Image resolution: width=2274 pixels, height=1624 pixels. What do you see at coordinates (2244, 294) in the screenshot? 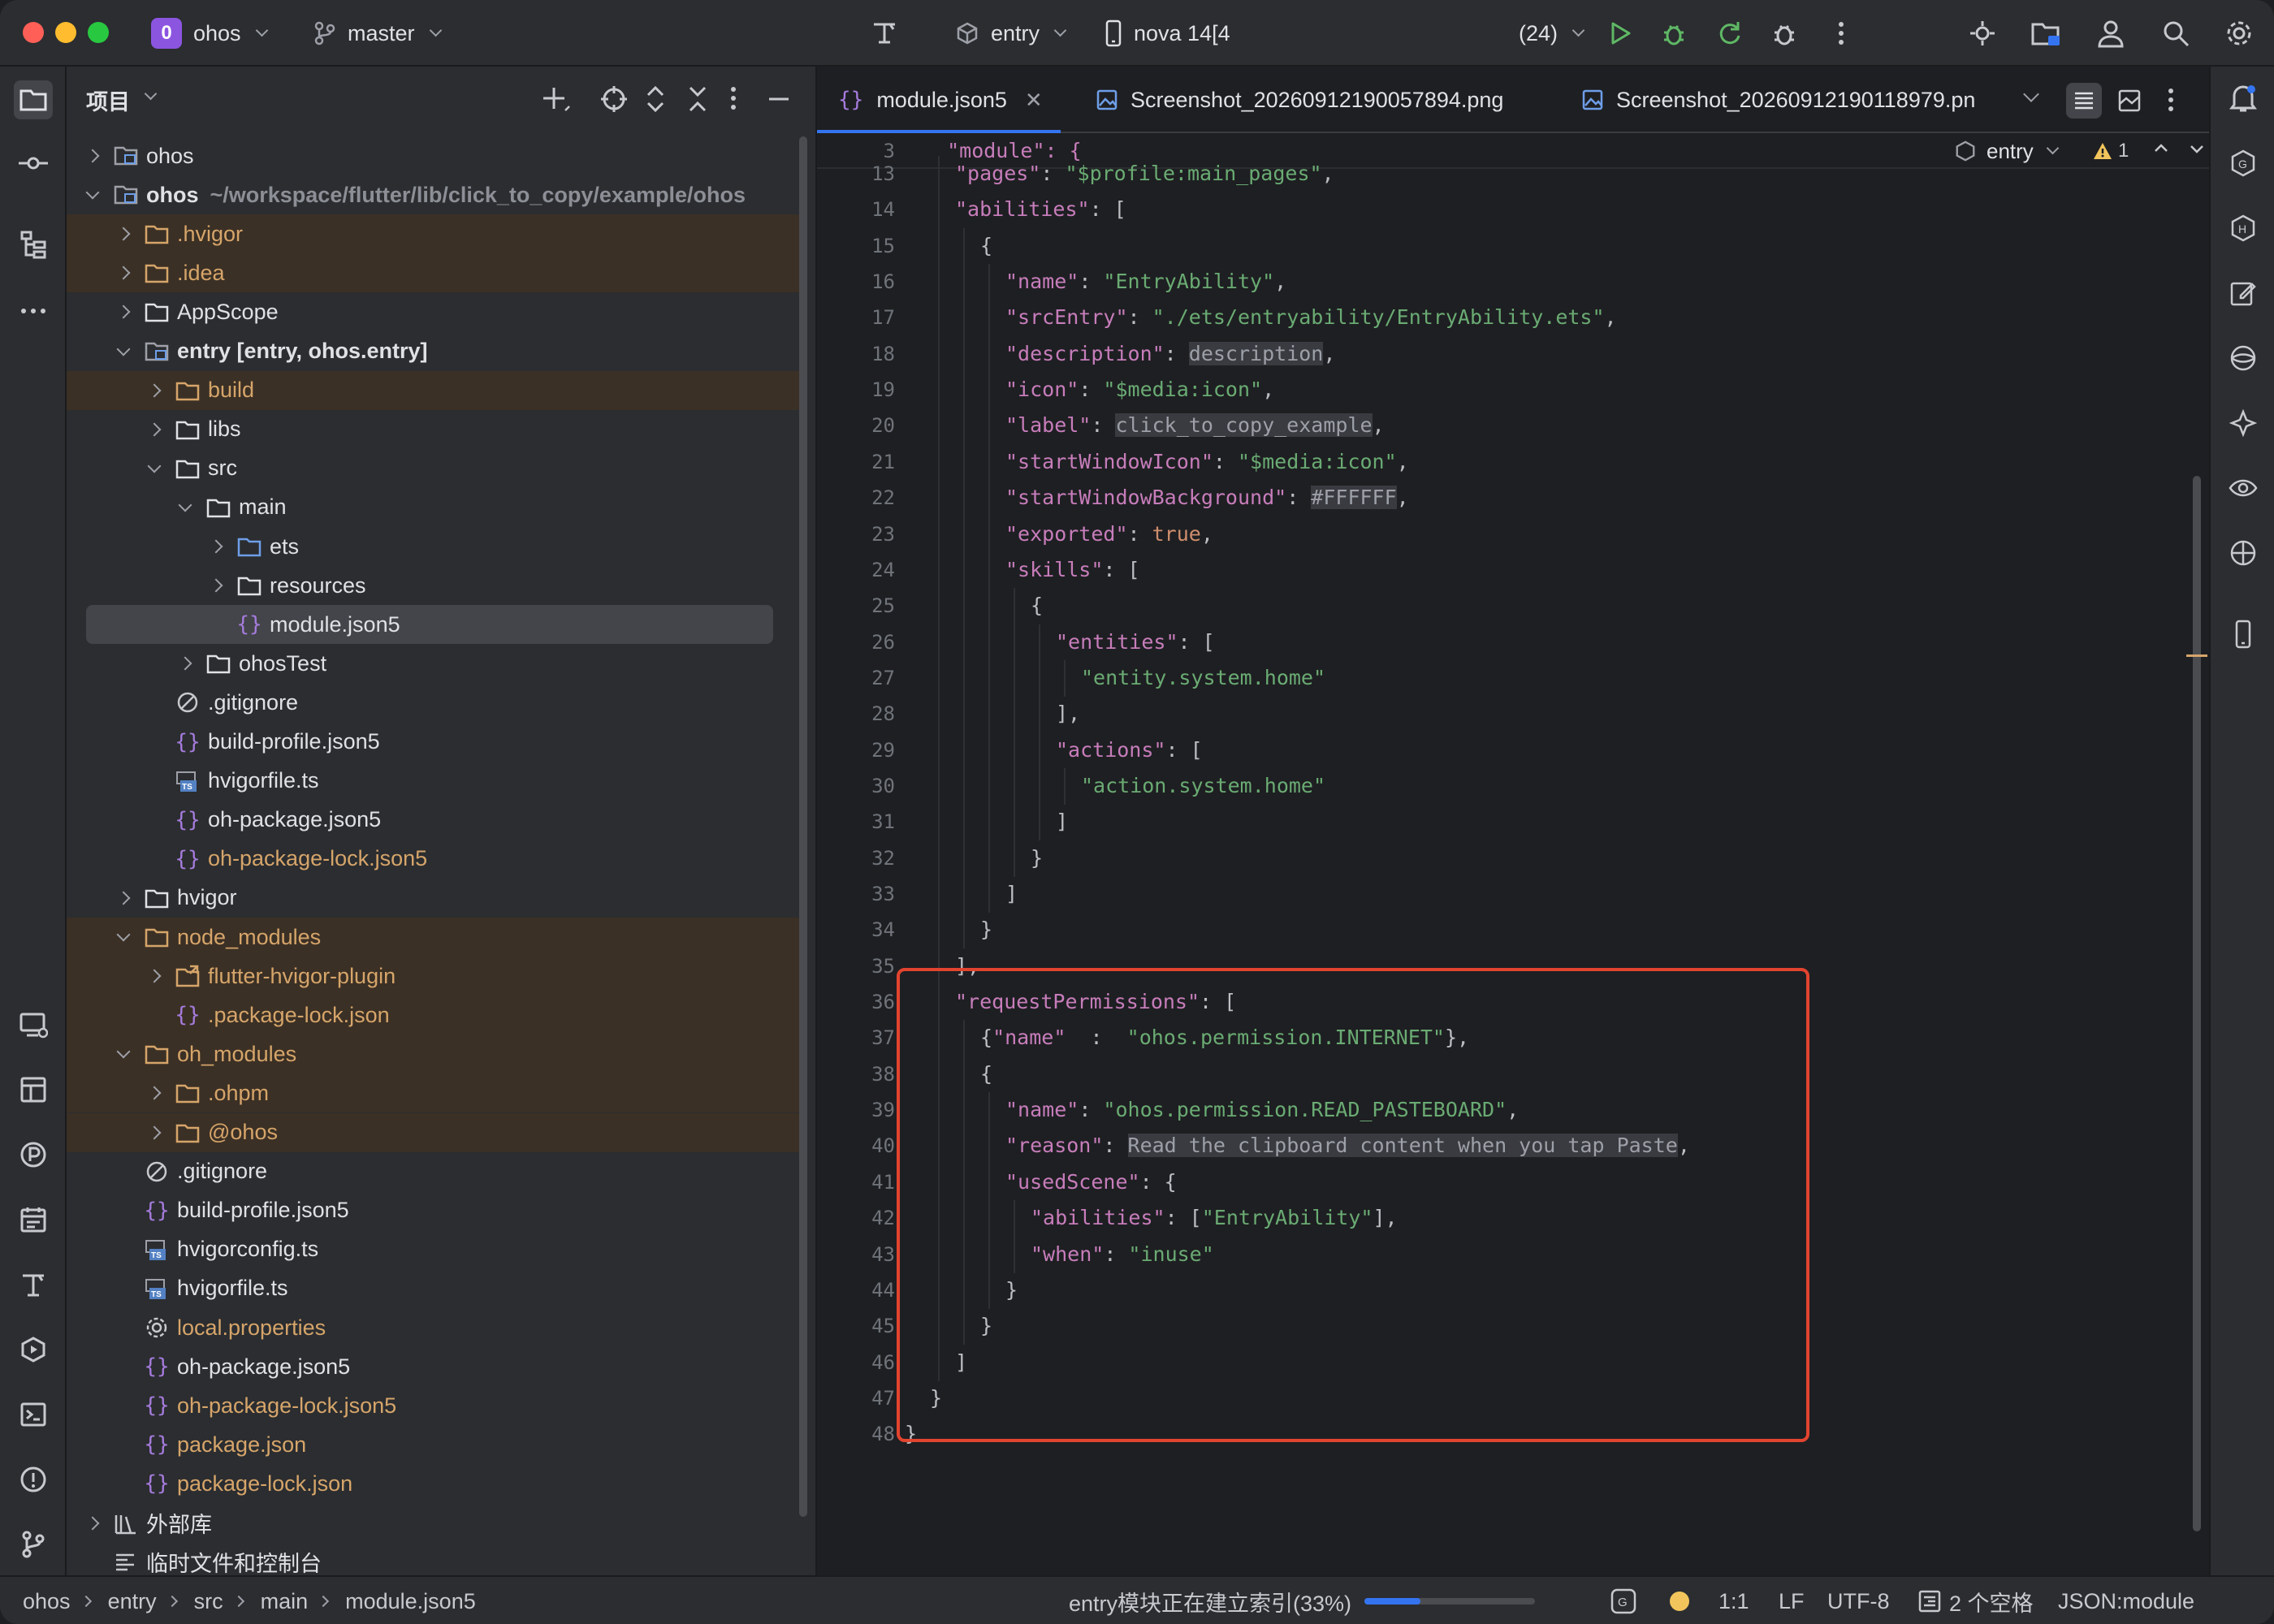
I see `edit-note-icon` at bounding box center [2244, 294].